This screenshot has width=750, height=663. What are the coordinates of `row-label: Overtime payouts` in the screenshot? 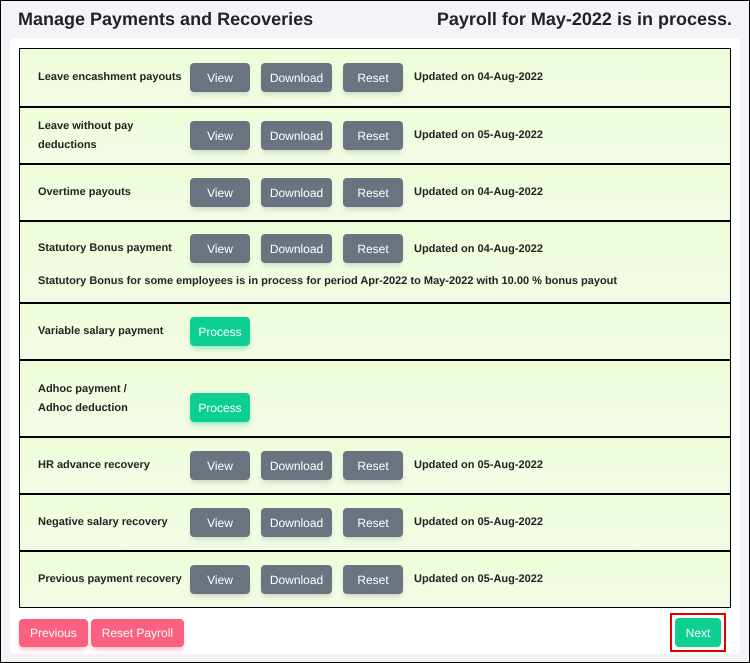 It's located at (85, 192).